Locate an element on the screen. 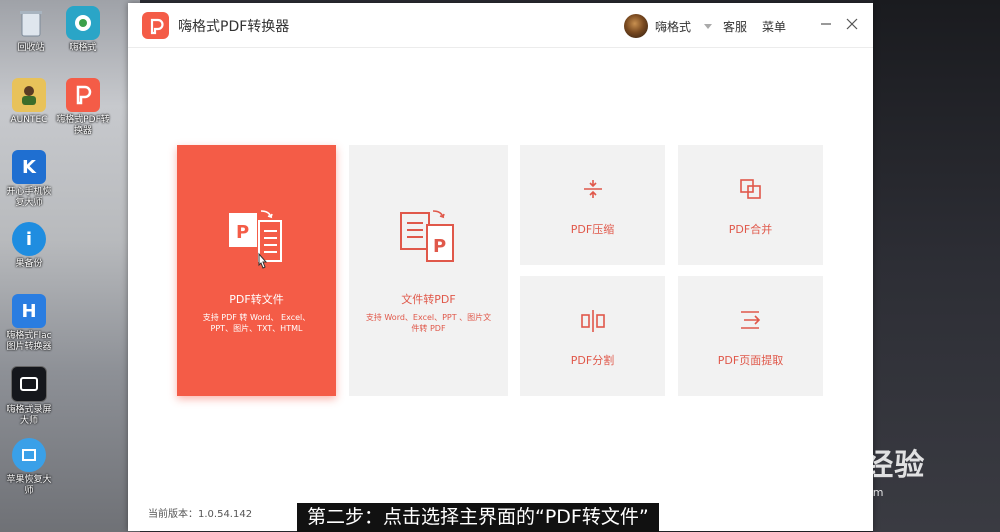 The height and width of the screenshot is (532, 1000). desktop-icon-user-folder: AUNTEC is located at coordinates (30, 102).